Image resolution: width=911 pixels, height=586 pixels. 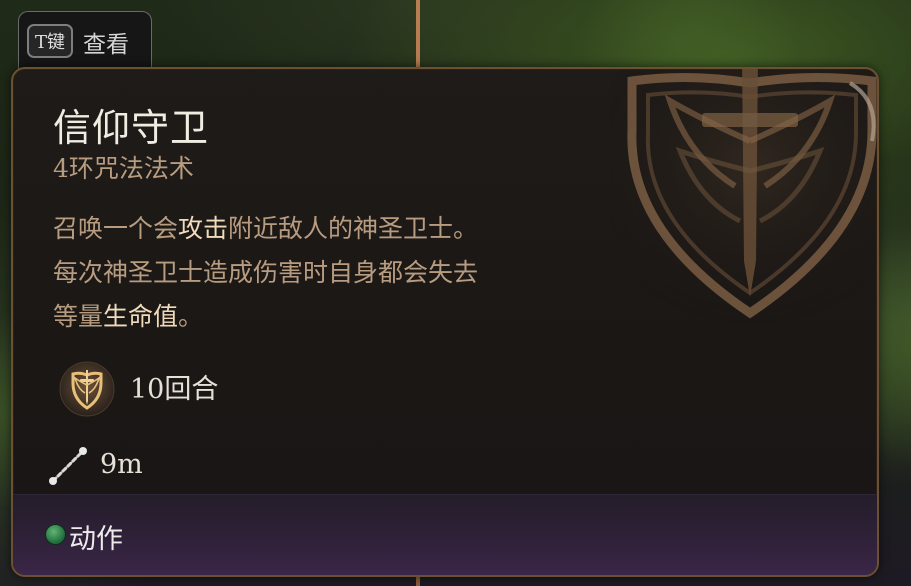 I want to click on description-text: 每次神圣卫士造成伤害时自身都会失去, so click(x=266, y=272).